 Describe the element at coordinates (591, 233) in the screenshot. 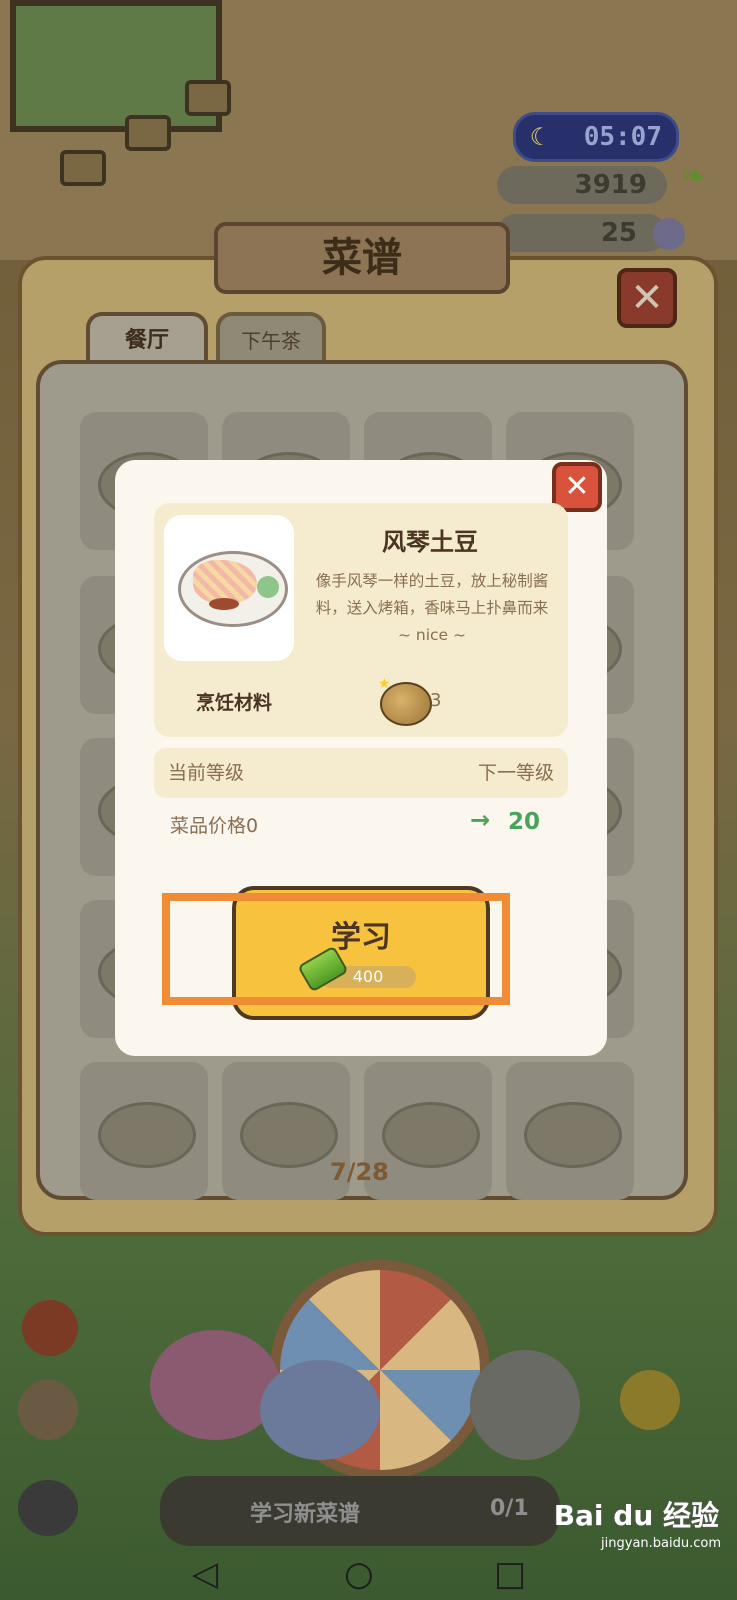

I see `gem-counter: 25` at that location.